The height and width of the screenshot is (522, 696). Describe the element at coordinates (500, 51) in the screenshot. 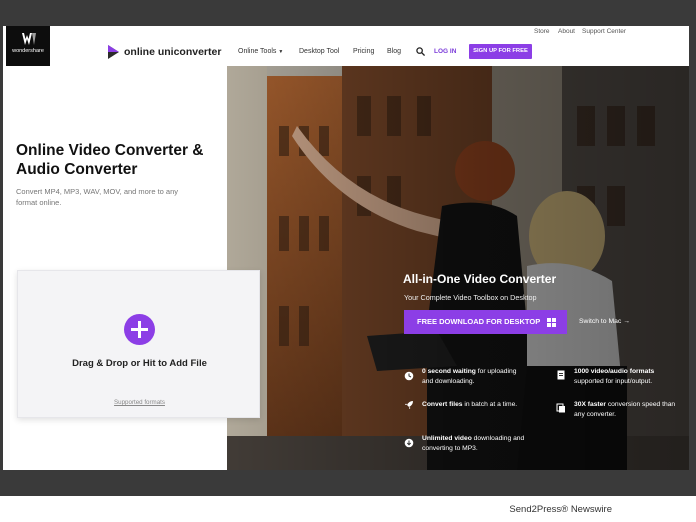

I see `signup-button: SIGN UP FOR FREE` at that location.